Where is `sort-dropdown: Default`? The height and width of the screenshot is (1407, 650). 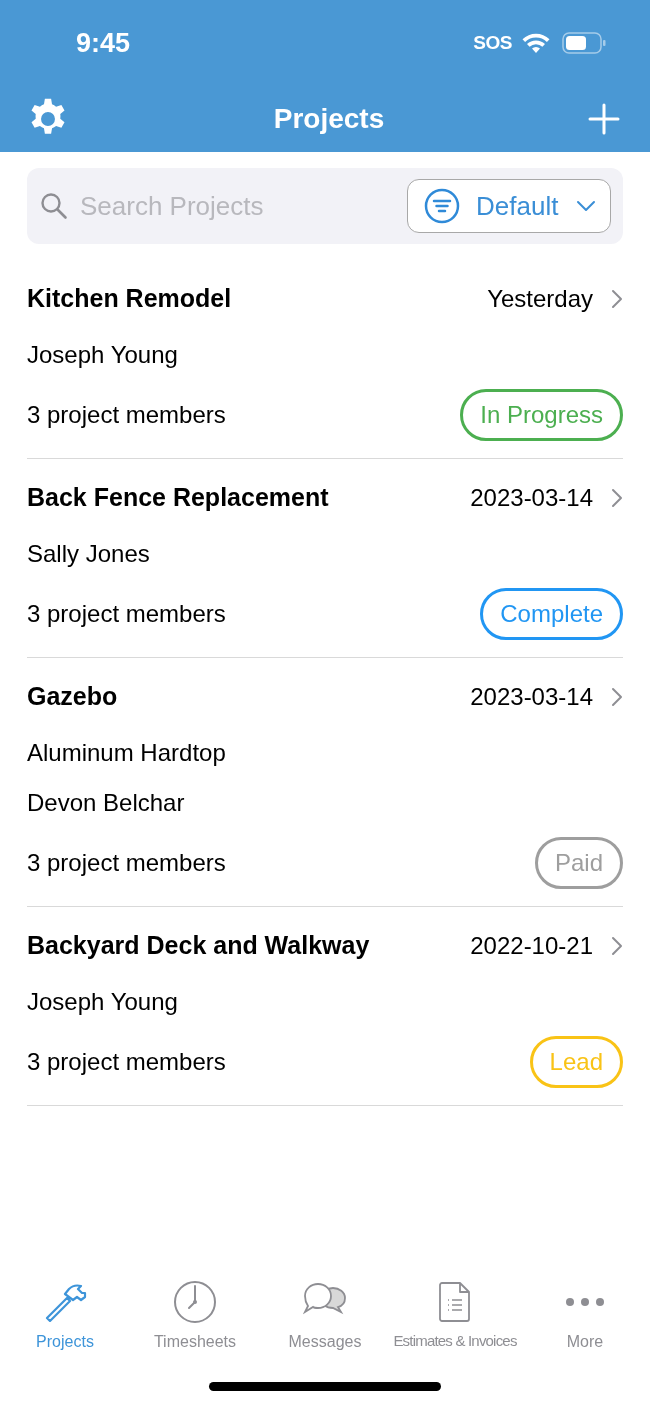
sort-dropdown: Default is located at coordinates (509, 206).